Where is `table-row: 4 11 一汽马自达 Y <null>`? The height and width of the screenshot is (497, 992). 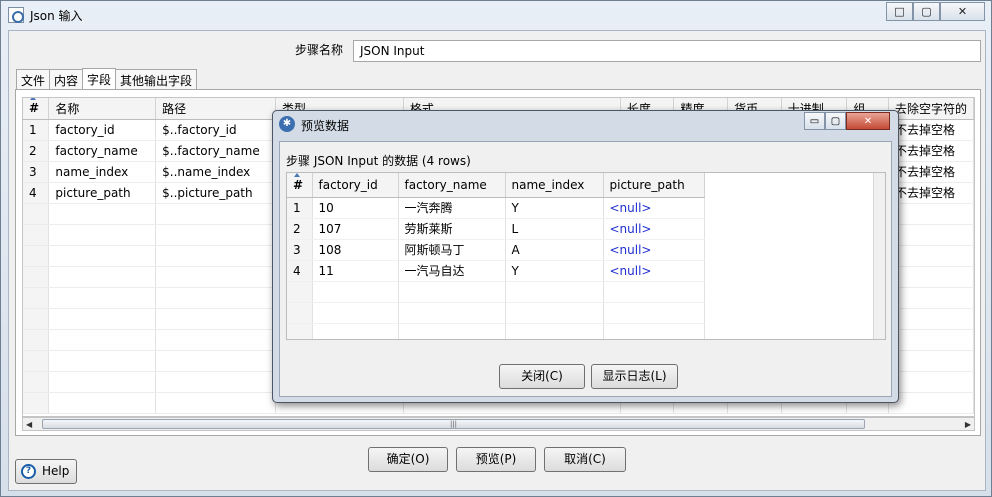 table-row: 4 11 一汽马自达 Y <null> is located at coordinates (496, 271).